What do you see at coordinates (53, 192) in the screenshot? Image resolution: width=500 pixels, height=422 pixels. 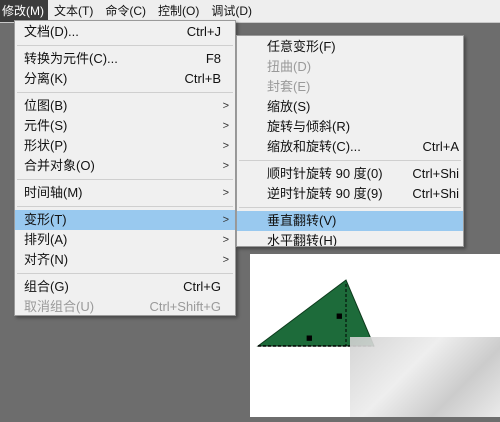 I see `menu-item-label: 时间轴(M)` at bounding box center [53, 192].